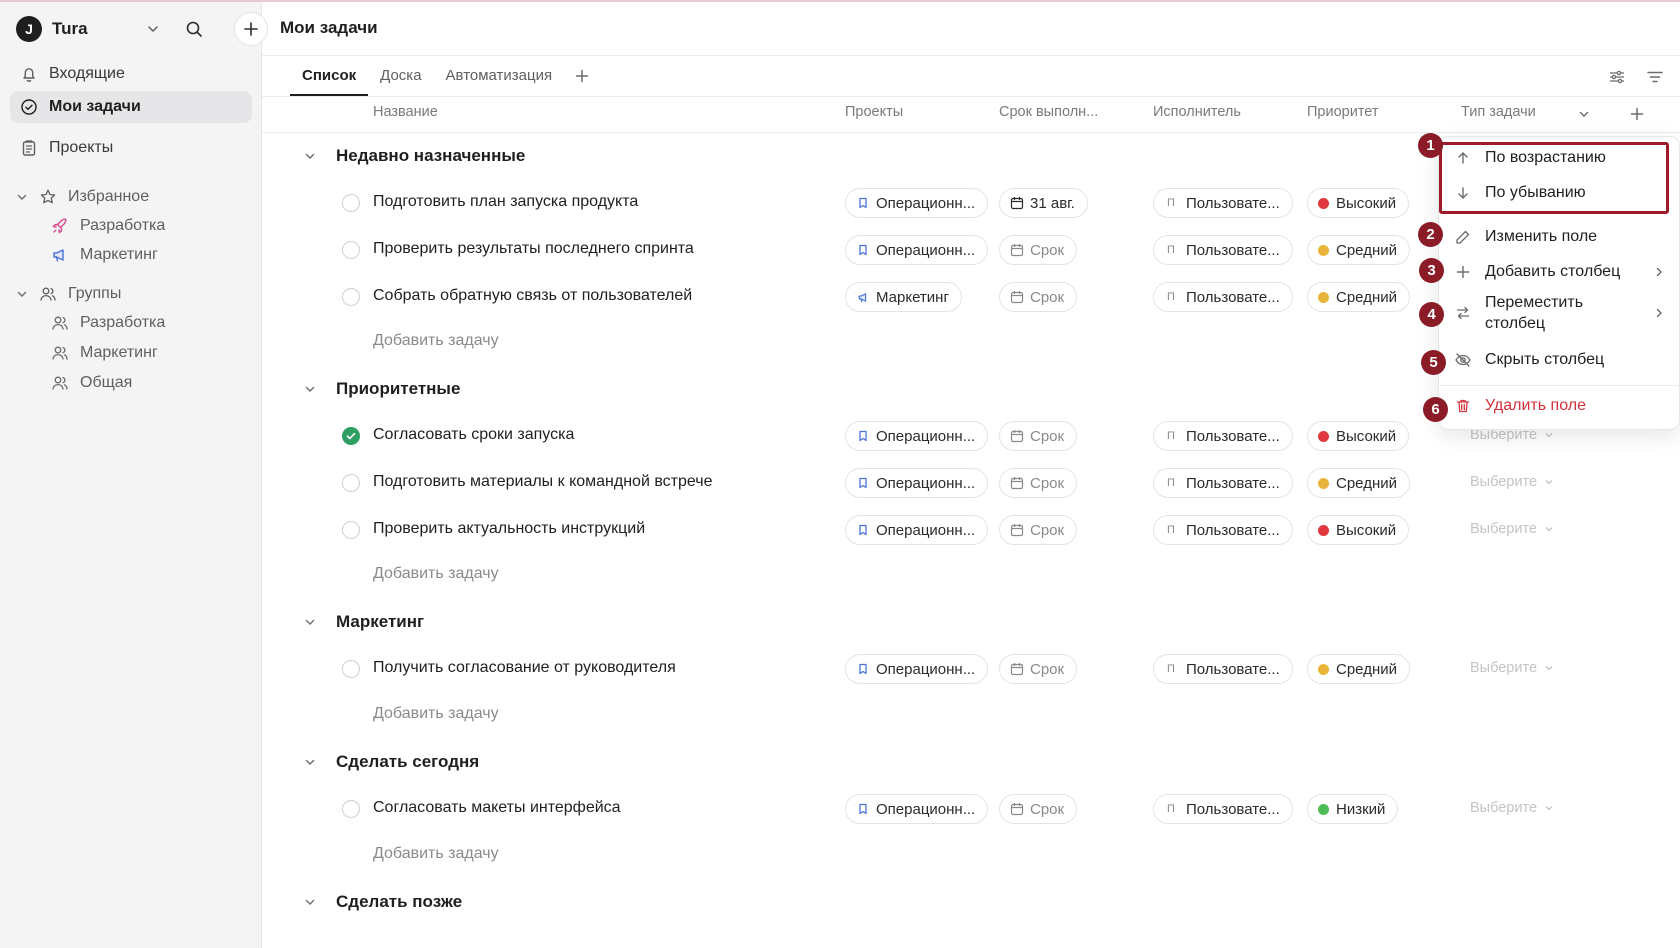 This screenshot has width=1680, height=948. I want to click on sidebar-item-group-general: Общая, so click(91, 383).